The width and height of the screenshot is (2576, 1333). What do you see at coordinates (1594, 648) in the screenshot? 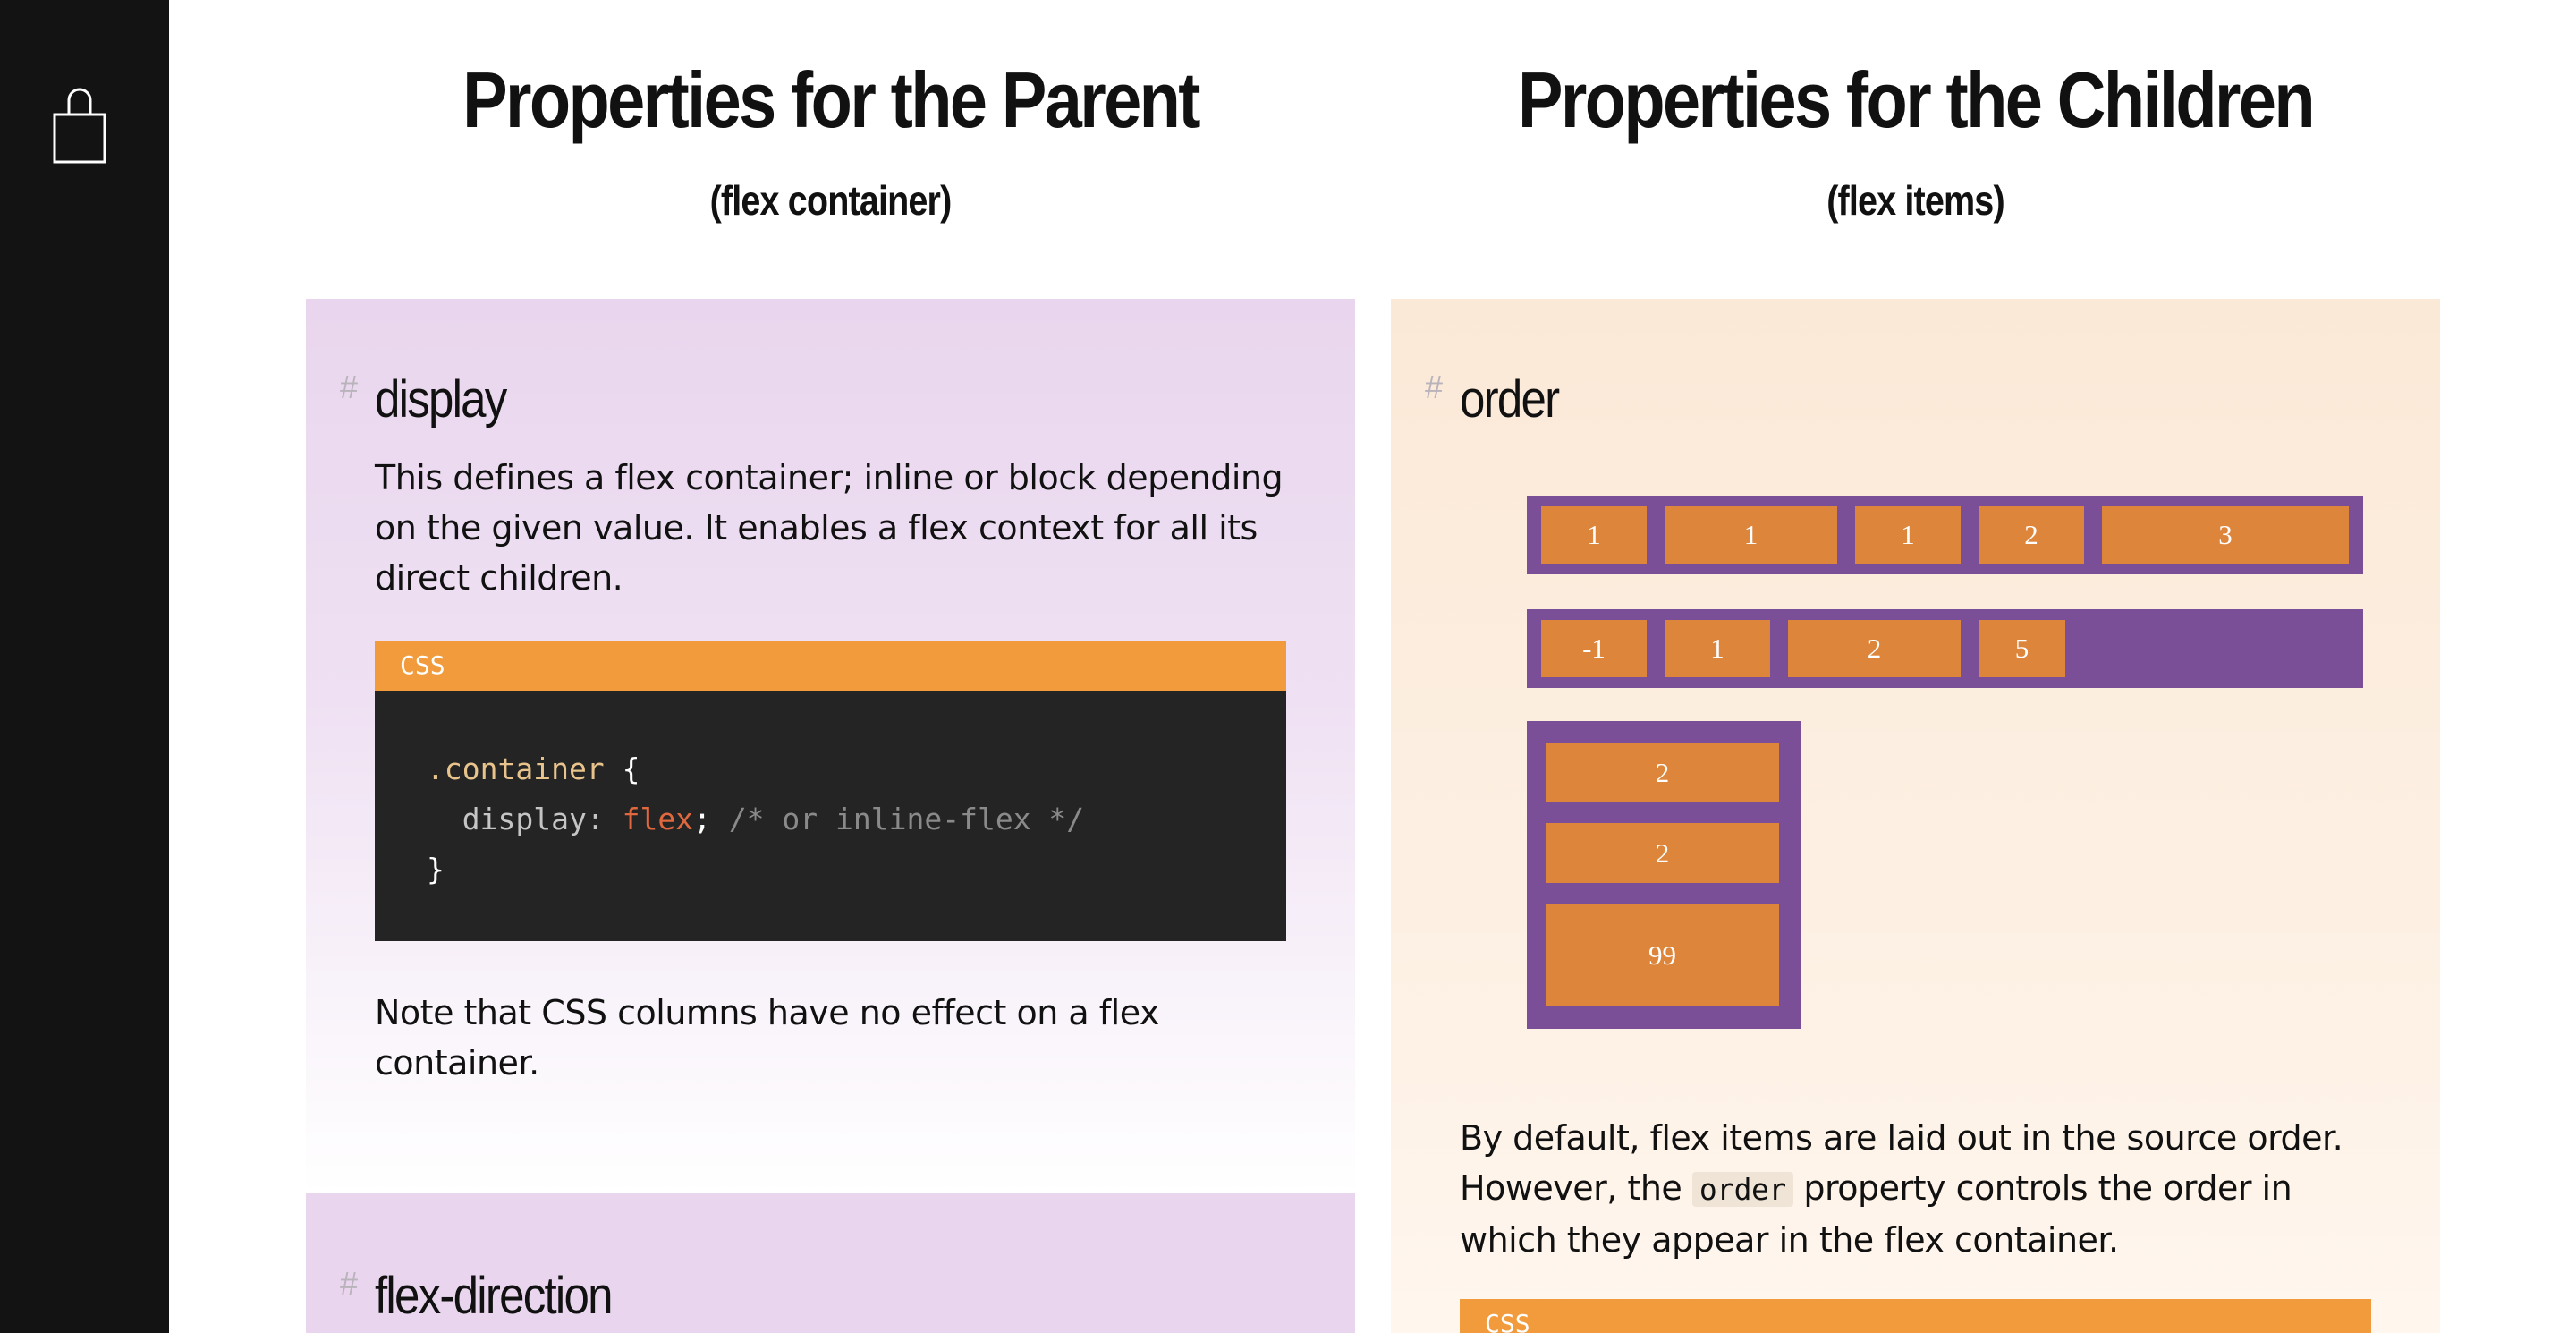
I see `flex-item: -1` at bounding box center [1594, 648].